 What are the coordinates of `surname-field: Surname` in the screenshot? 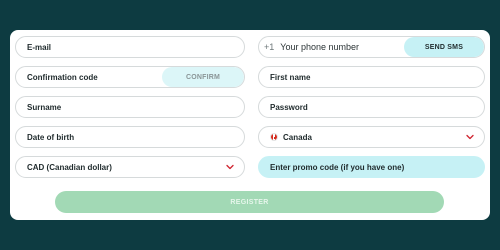 It's located at (130, 107).